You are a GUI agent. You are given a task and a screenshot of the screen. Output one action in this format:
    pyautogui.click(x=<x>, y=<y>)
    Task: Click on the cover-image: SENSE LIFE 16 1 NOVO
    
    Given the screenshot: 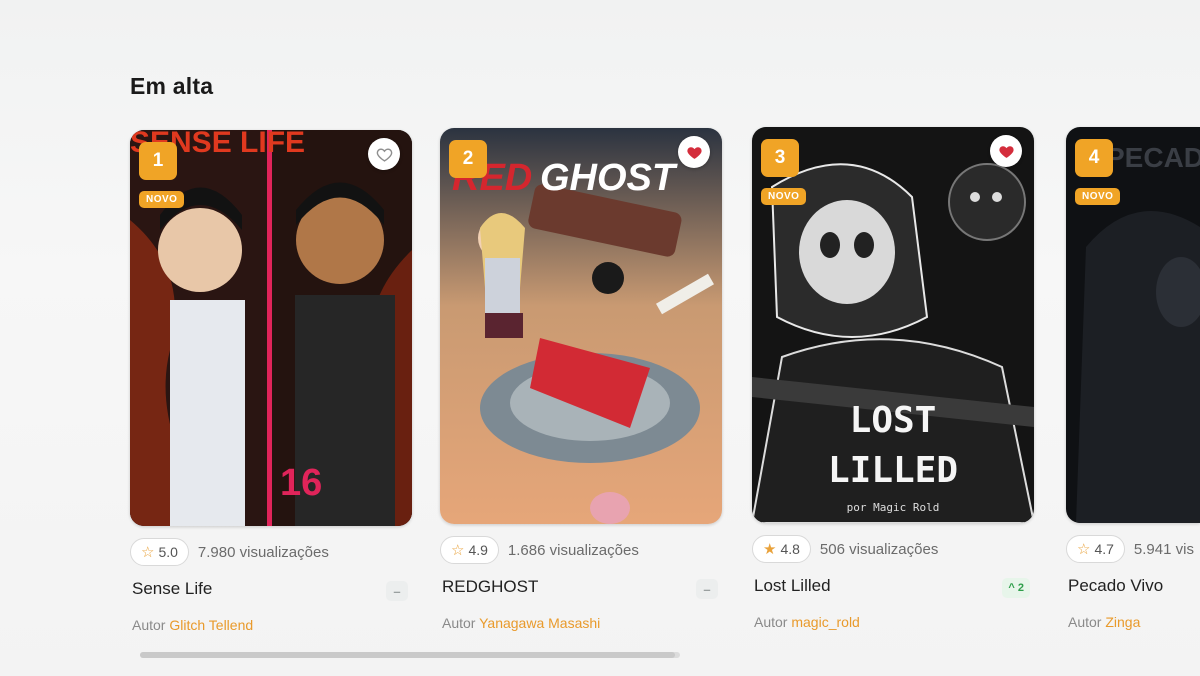 What is the action you would take?
    pyautogui.click(x=271, y=328)
    